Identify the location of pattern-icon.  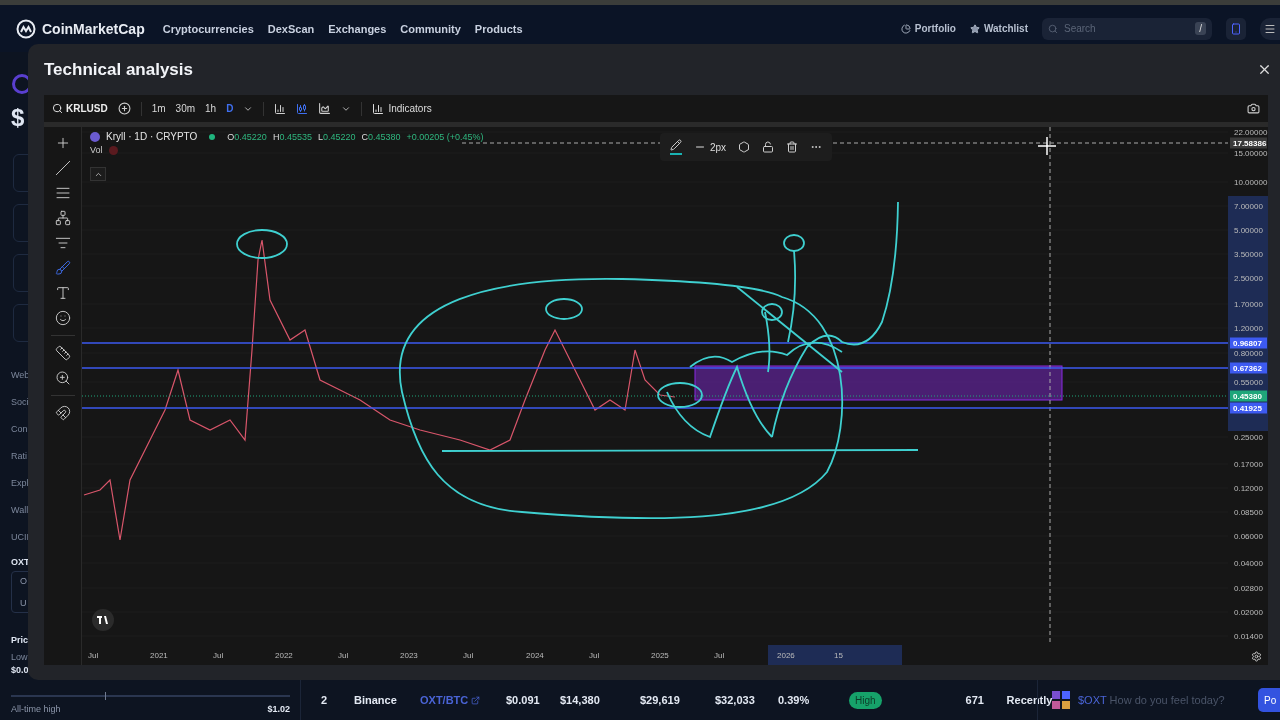
(62, 218).